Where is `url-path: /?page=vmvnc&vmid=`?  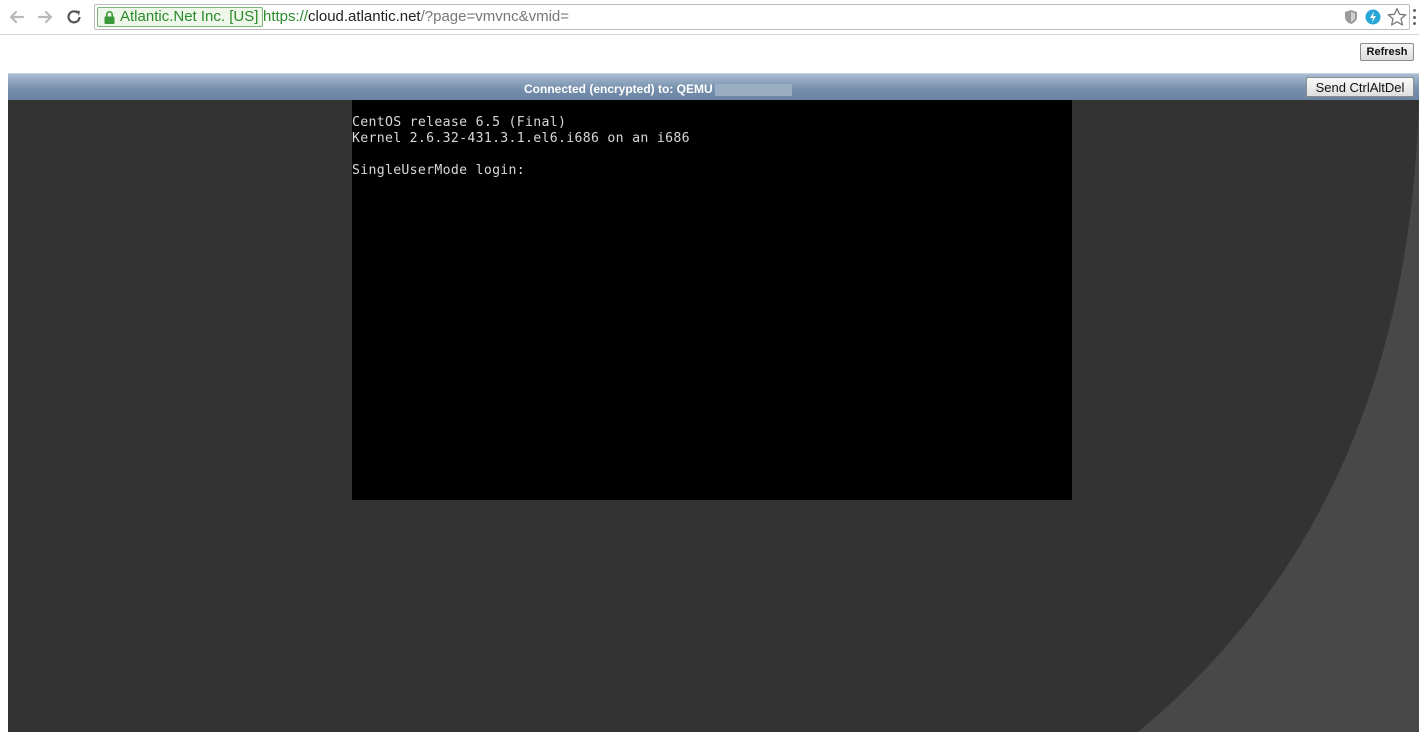 url-path: /?page=vmvnc&vmid= is located at coordinates (495, 16).